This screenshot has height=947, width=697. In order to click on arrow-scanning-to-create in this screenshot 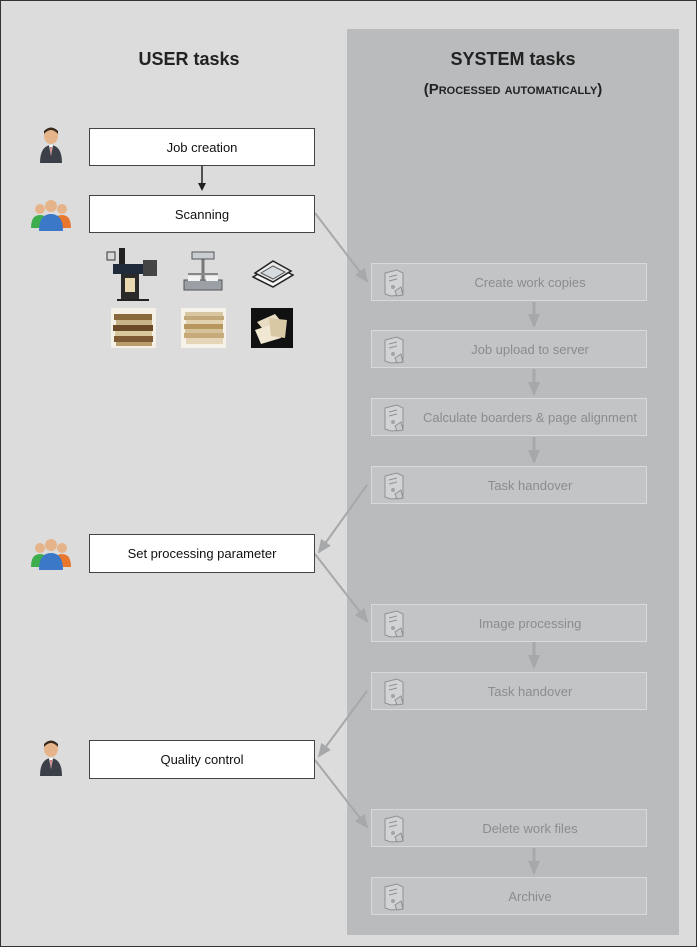, I will do `click(341, 247)`.